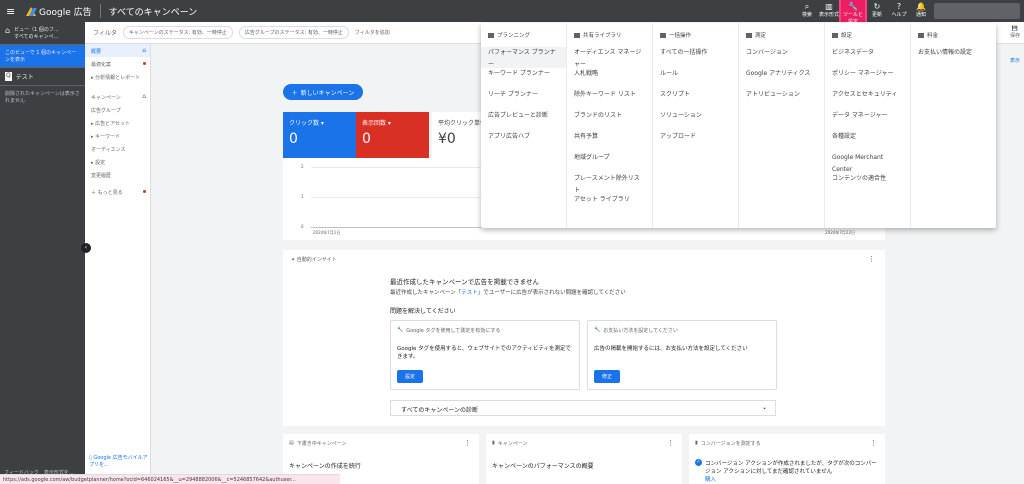 This screenshot has width=1024, height=484. I want to click on bar-chart-icon: ▮, so click(696, 443).